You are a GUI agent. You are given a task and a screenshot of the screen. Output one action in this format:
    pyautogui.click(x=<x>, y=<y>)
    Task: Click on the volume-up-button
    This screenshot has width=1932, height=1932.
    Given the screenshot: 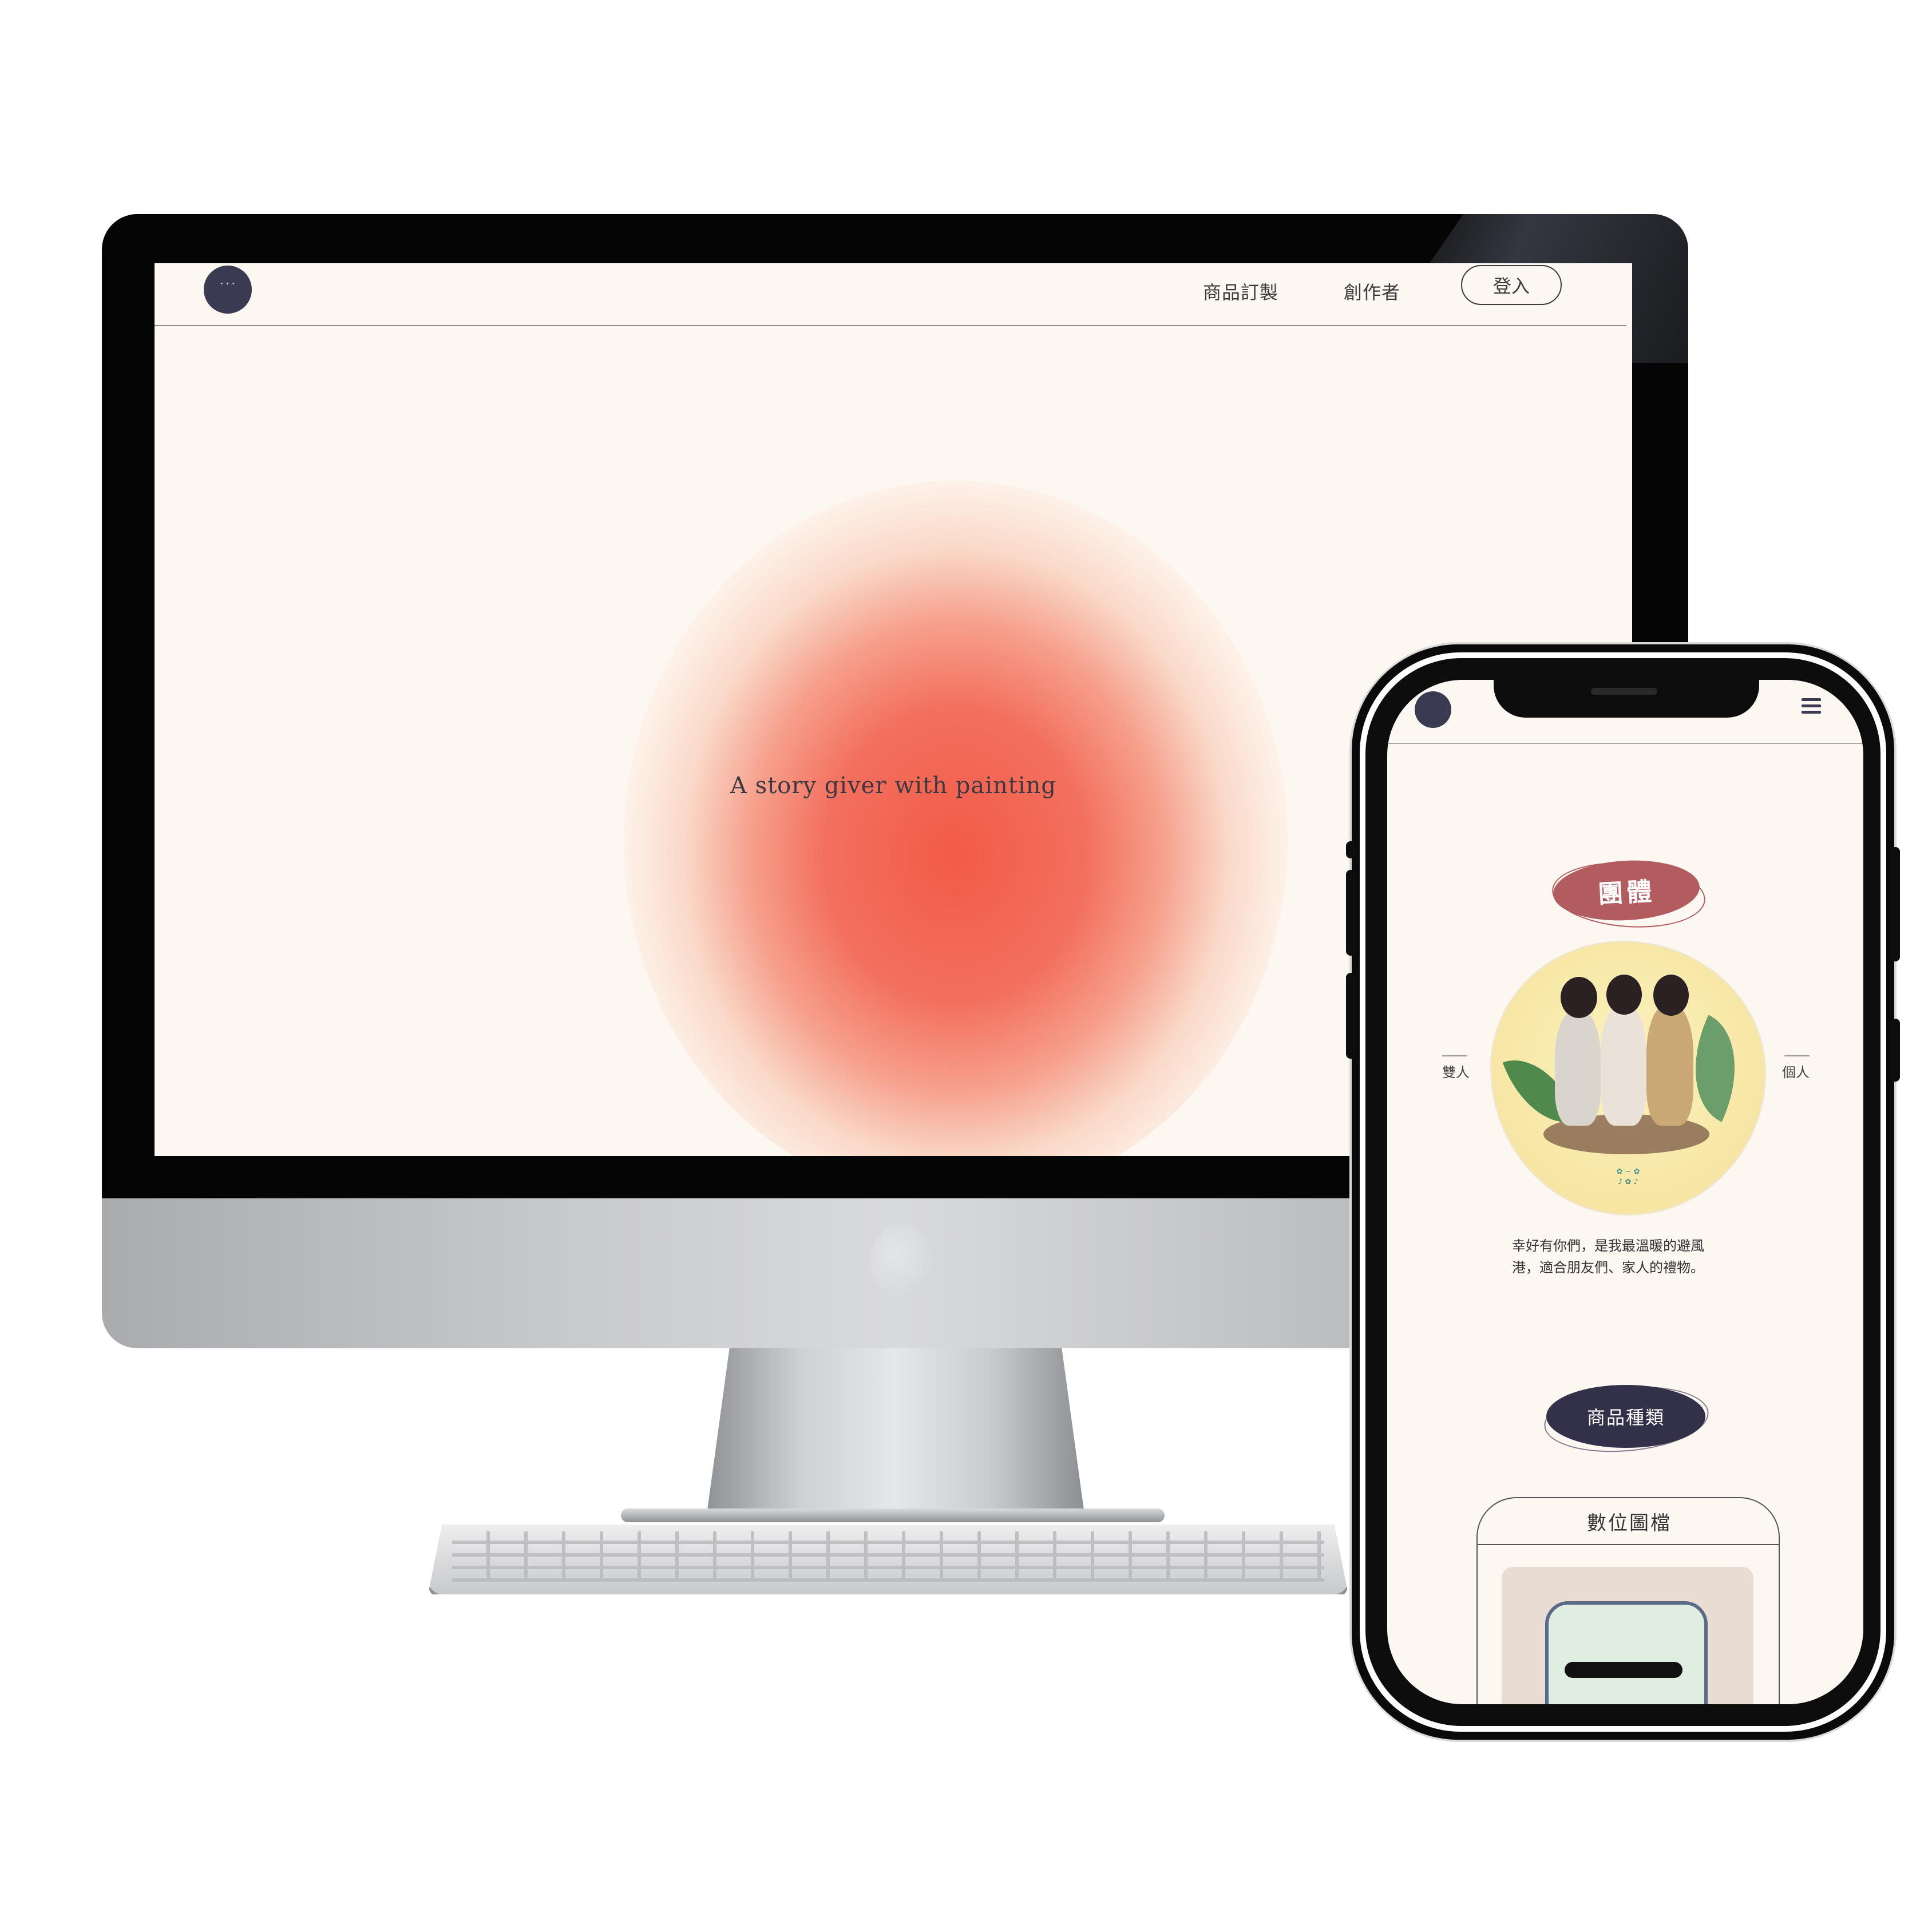 What is the action you would take?
    pyautogui.click(x=1351, y=913)
    